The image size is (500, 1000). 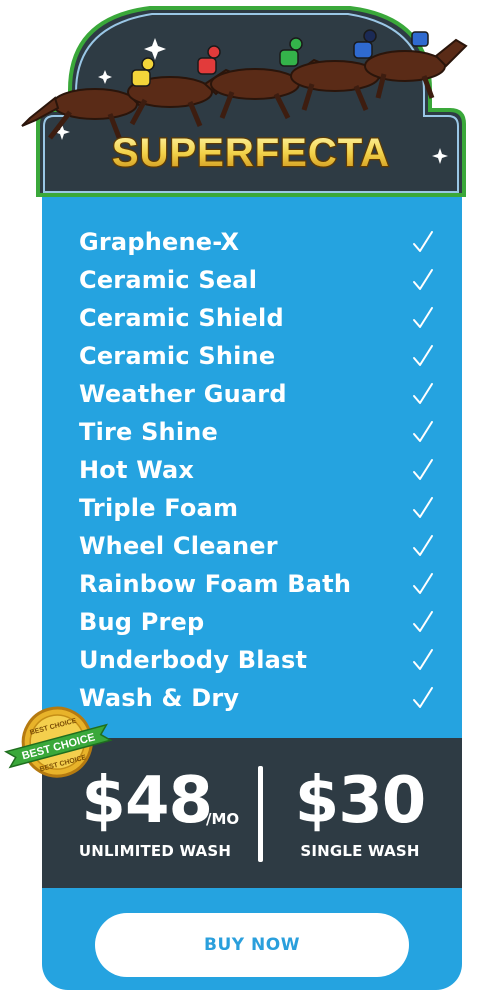 I want to click on feature-label: Ceramic Shine, so click(x=177, y=356).